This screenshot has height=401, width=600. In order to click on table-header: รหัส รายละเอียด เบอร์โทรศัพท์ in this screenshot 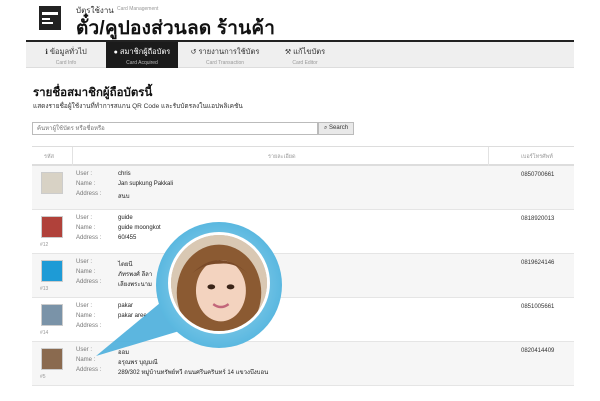, I will do `click(303, 156)`.